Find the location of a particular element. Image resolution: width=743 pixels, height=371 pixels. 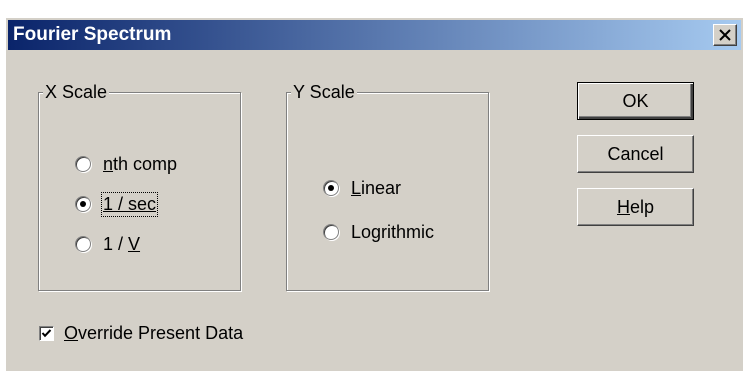

radio-per-v: 1 / V is located at coordinates (107, 244).